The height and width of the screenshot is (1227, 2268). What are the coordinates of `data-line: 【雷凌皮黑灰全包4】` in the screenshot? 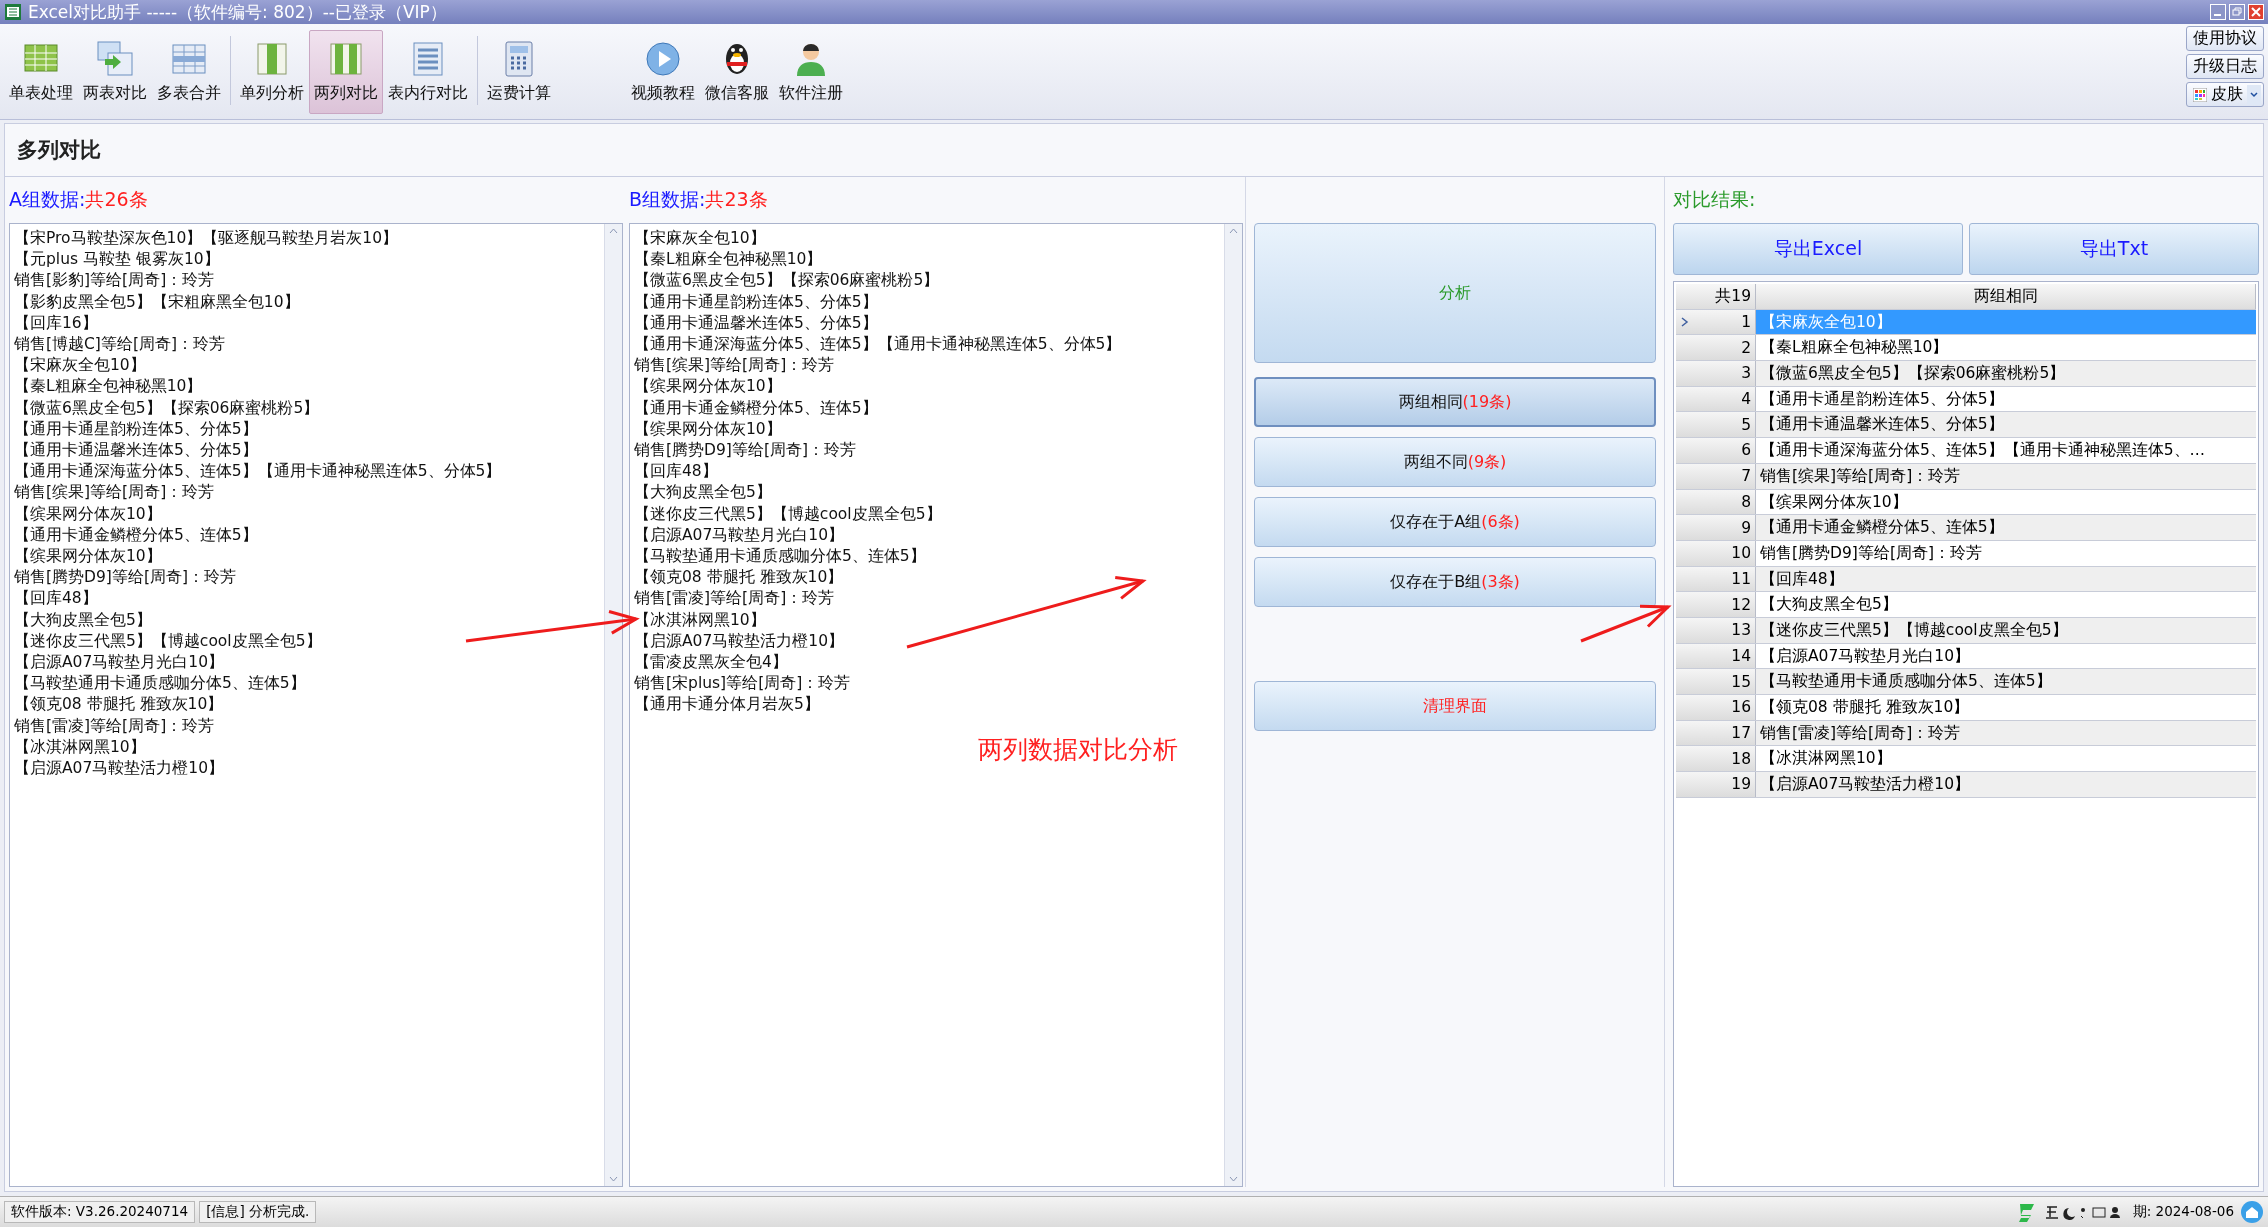 It's located at (711, 663).